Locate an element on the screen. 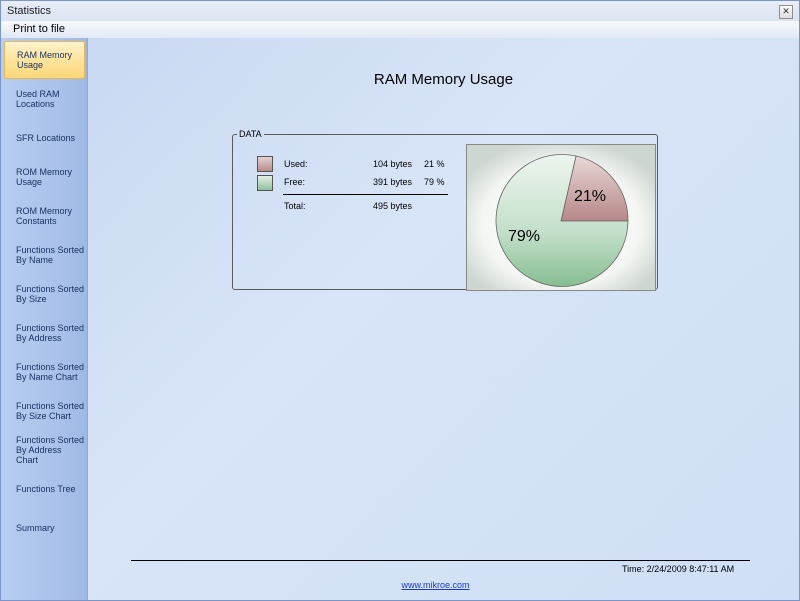 This screenshot has width=800, height=601. window-title: Statistics is located at coordinates (29, 11).